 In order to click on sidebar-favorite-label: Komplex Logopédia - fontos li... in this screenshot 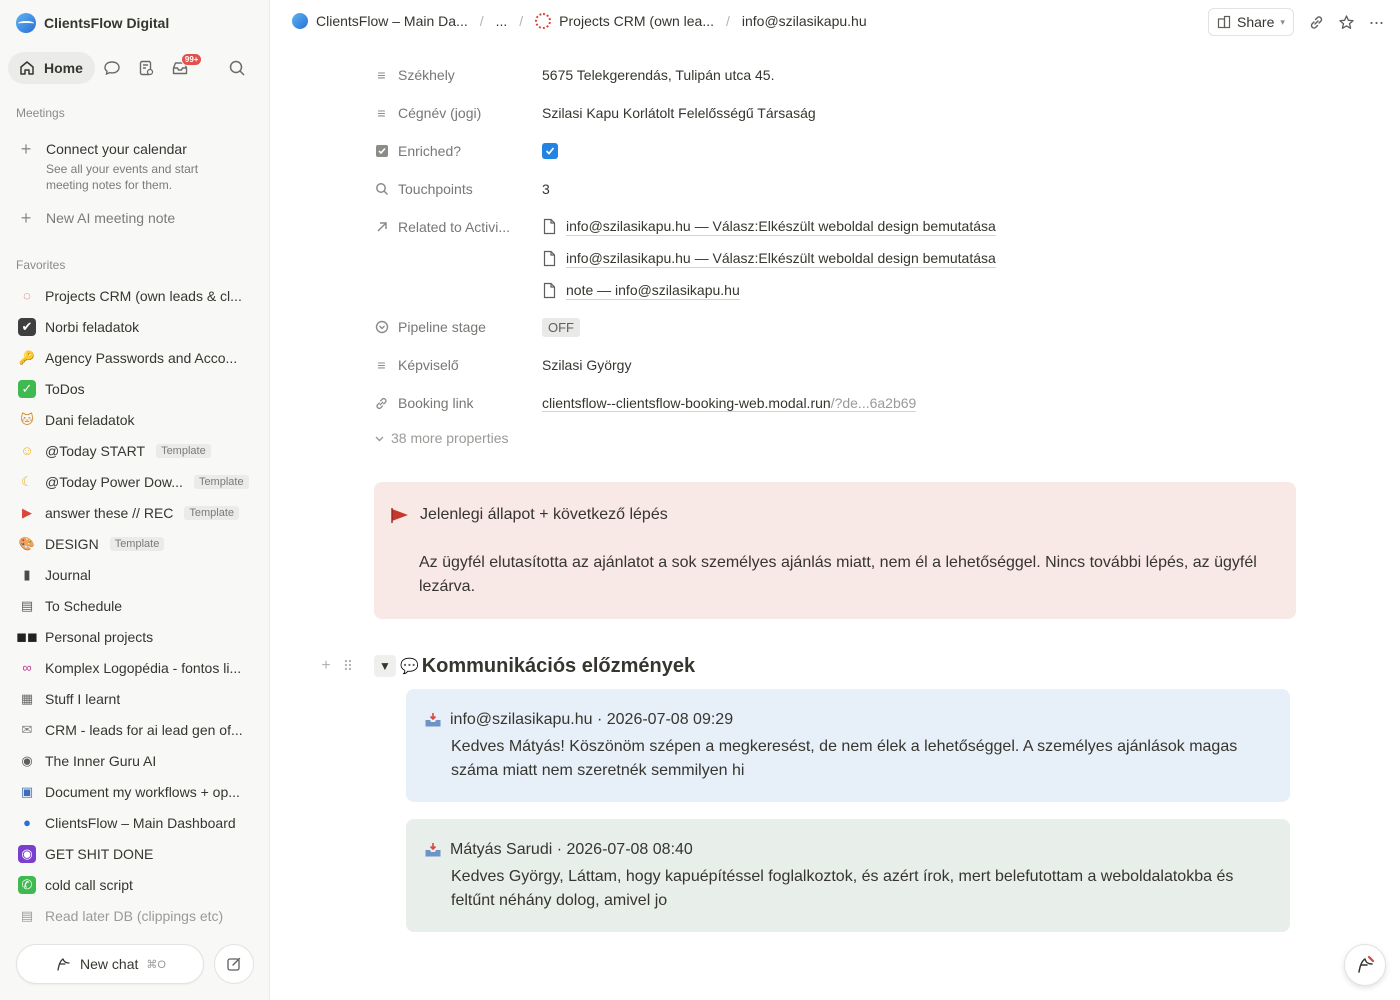, I will do `click(143, 667)`.